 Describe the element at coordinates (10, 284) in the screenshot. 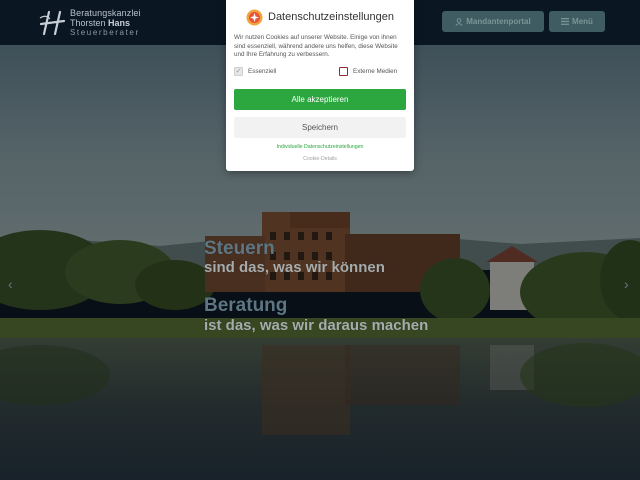

I see `slider-prev-arrow-icon: ‹` at that location.